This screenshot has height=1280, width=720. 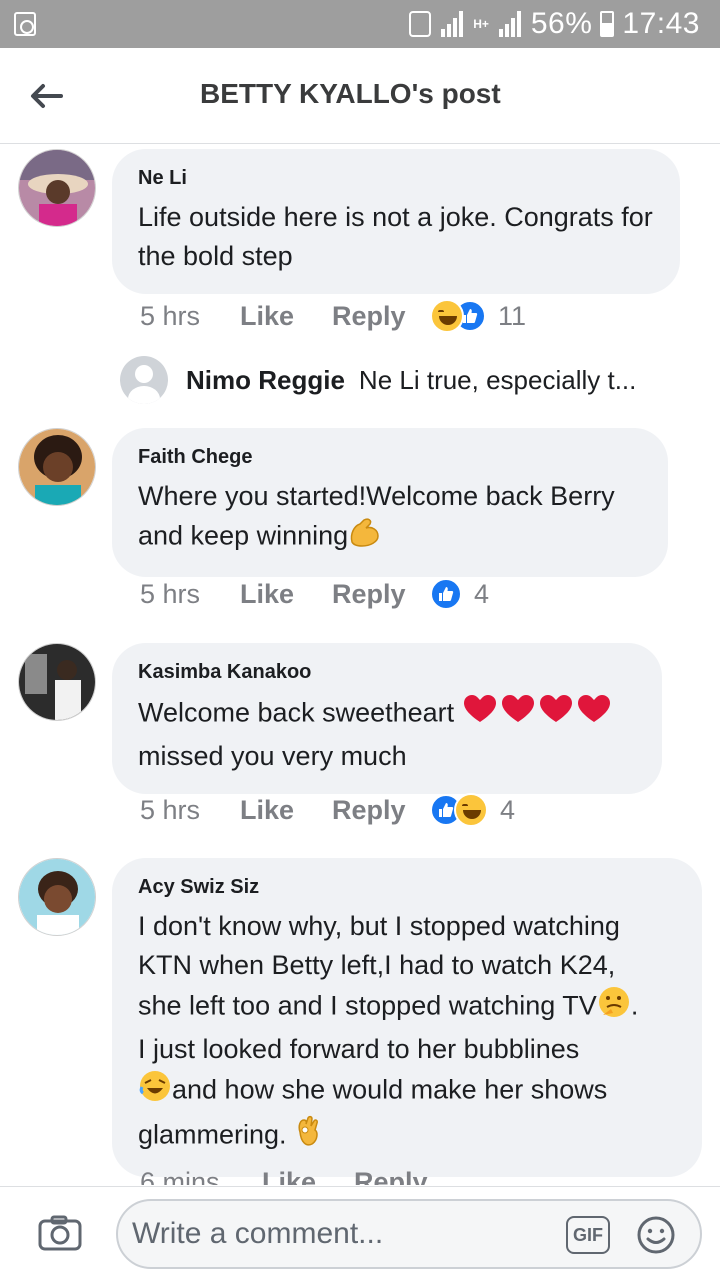 I want to click on comment-meta: 5 hrs Like Reply 11, so click(x=333, y=316).